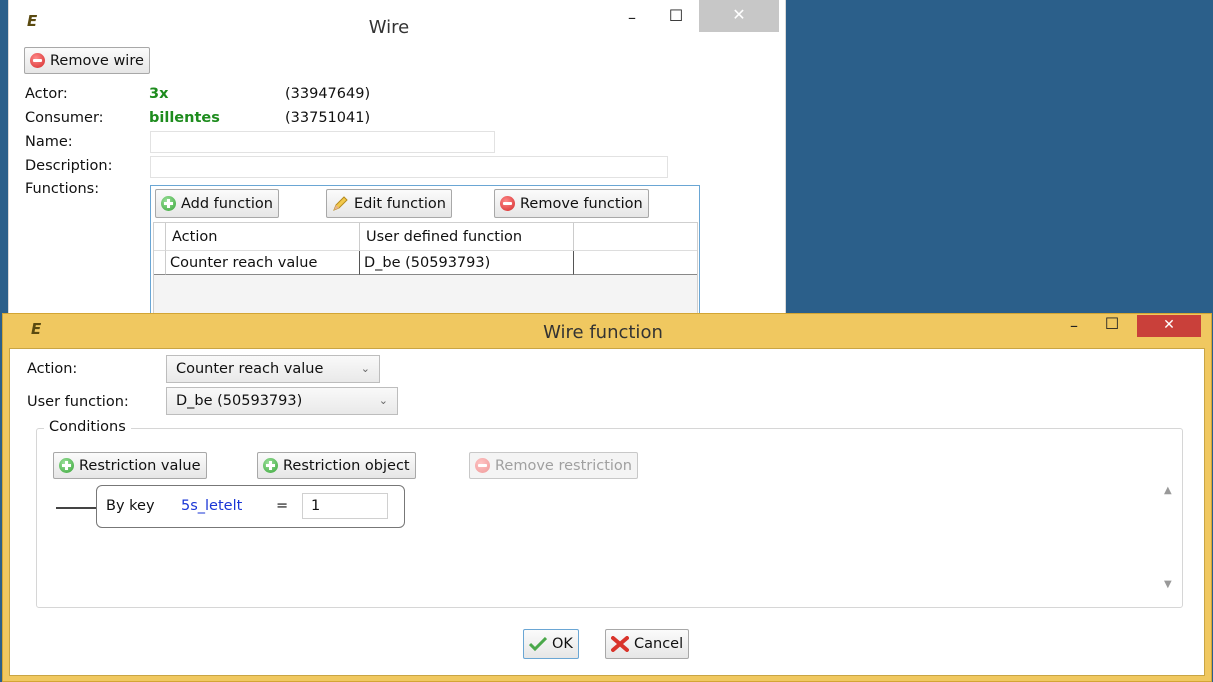 The width and height of the screenshot is (1213, 682). What do you see at coordinates (97, 60) in the screenshot?
I see `remove-wire-label: Remove wire` at bounding box center [97, 60].